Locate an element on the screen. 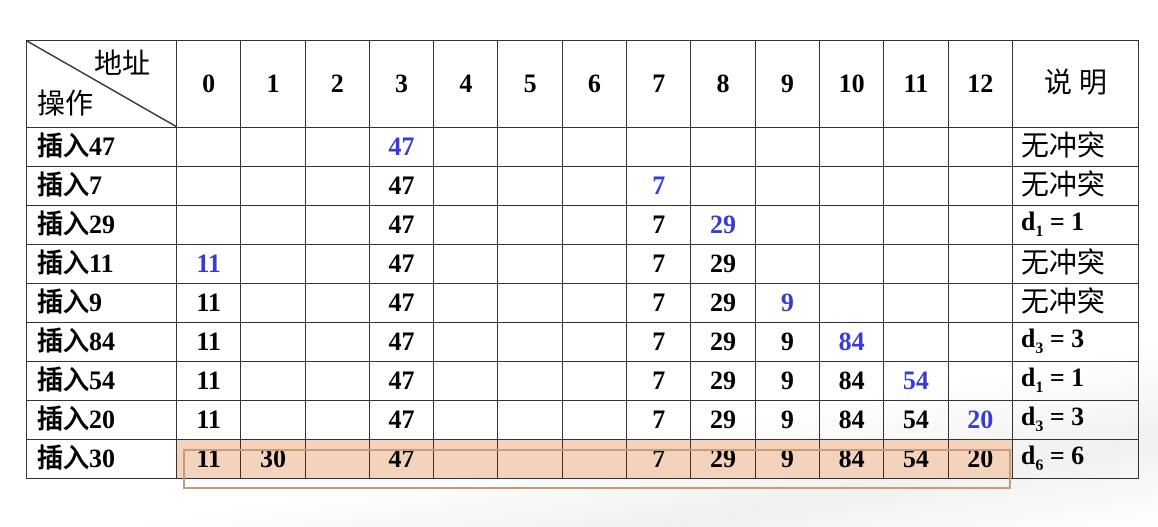  table-row: 插入84 11 47 7 29 9 84 d3 = 3 is located at coordinates (582, 342).